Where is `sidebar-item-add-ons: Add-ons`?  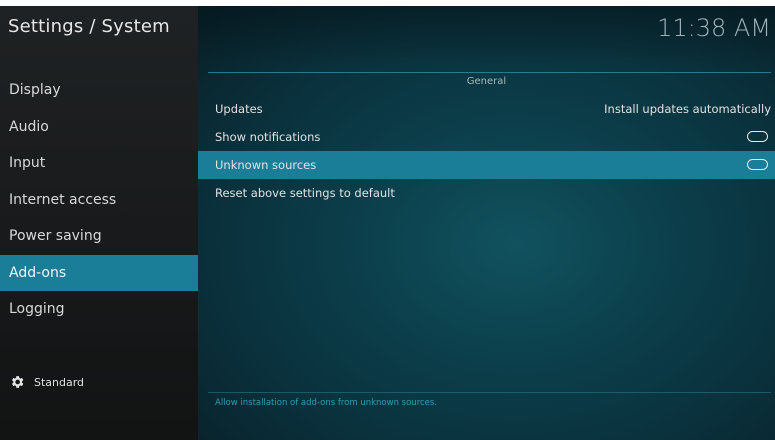 sidebar-item-add-ons: Add-ons is located at coordinates (99, 272).